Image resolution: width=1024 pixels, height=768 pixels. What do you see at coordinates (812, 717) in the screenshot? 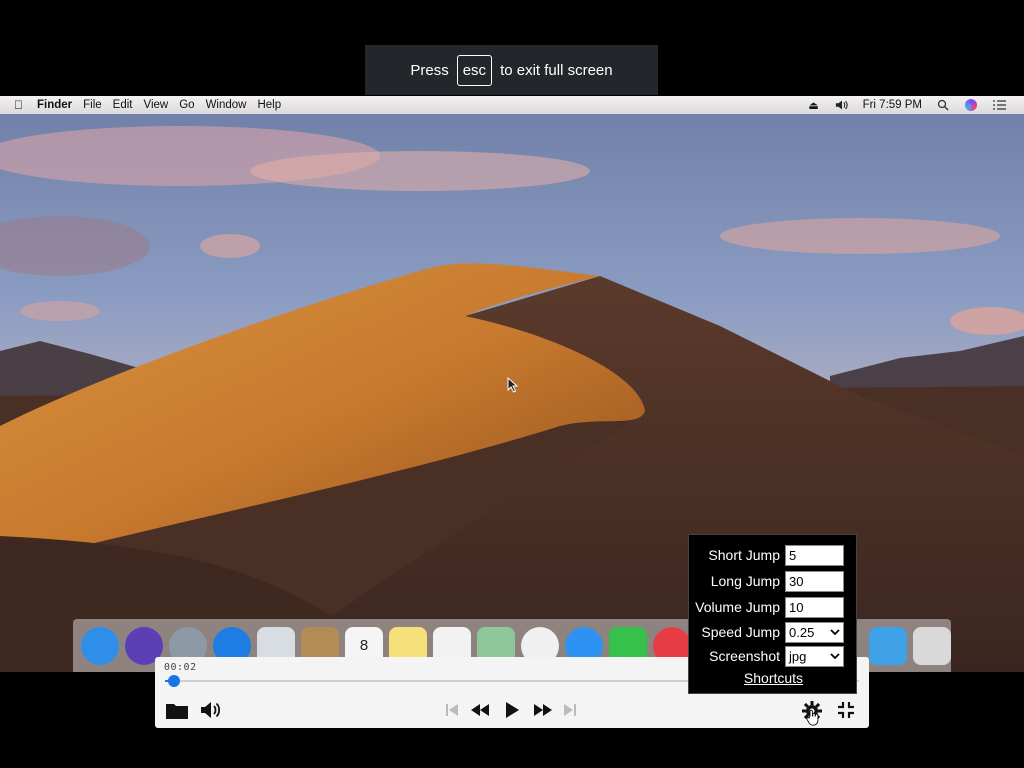
I see `hand-cursor-icon` at bounding box center [812, 717].